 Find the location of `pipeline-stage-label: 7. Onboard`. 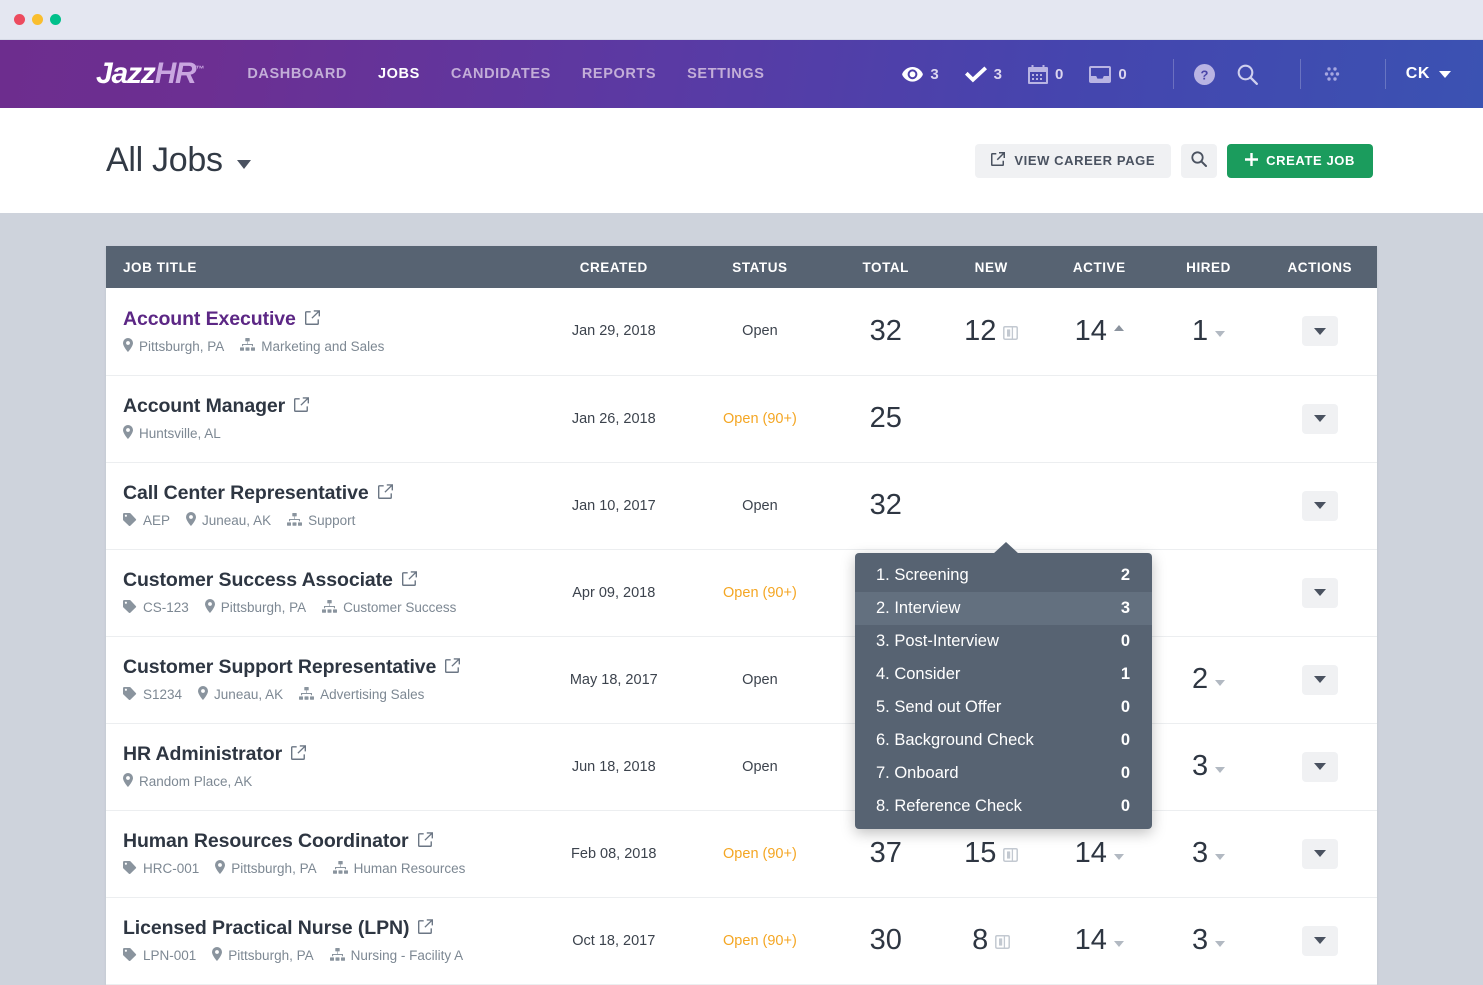

pipeline-stage-label: 7. Onboard is located at coordinates (917, 773).